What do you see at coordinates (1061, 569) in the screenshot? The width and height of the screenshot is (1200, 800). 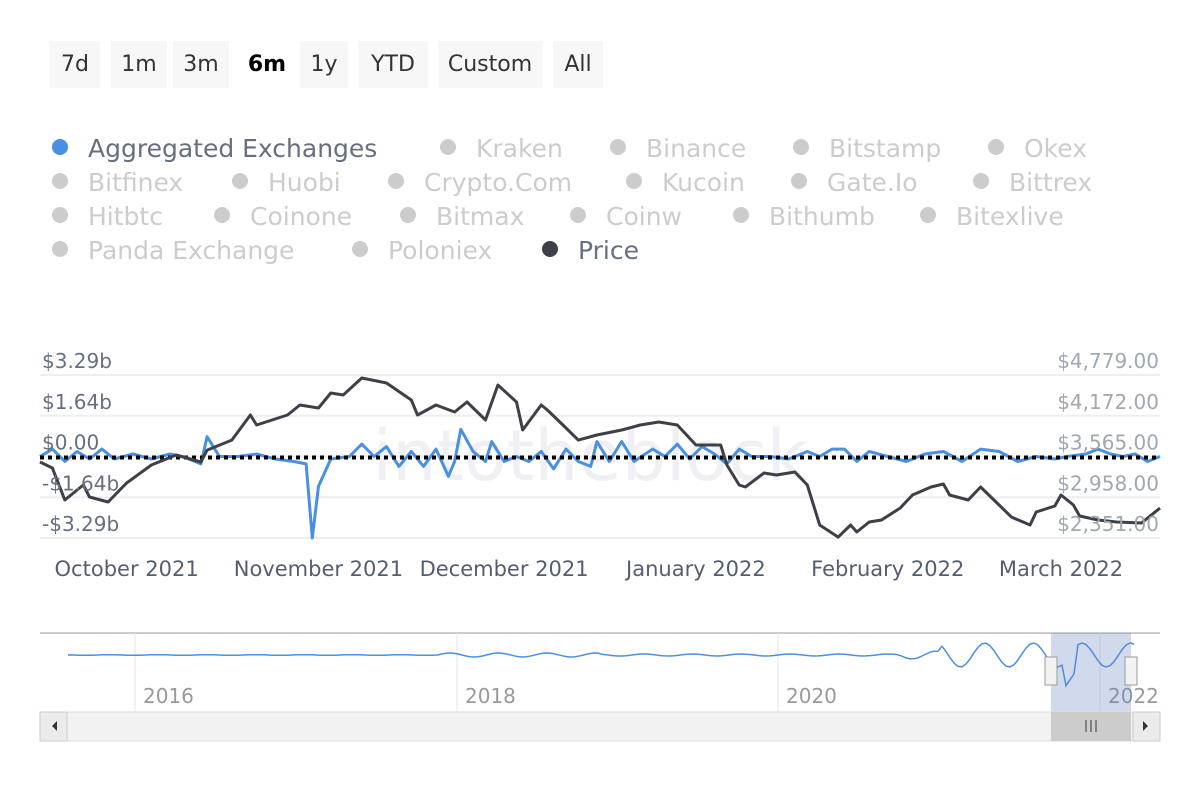 I see `x-axis-tick: March 2022` at bounding box center [1061, 569].